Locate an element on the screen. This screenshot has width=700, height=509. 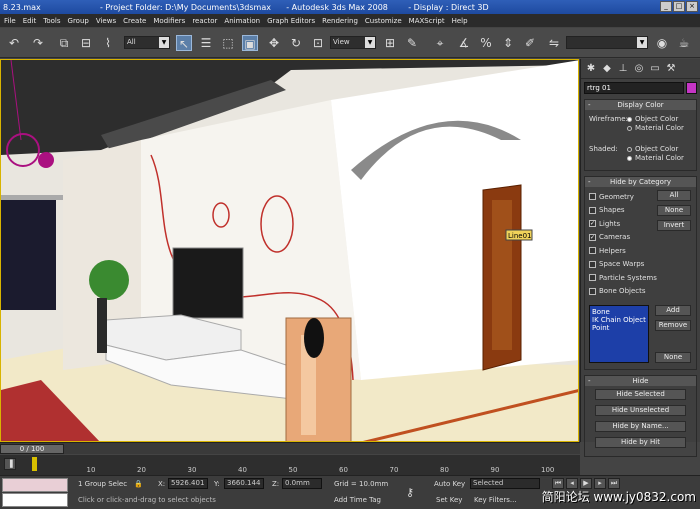
spinner-snap-icon: ⇕ is located at coordinates (508, 43).